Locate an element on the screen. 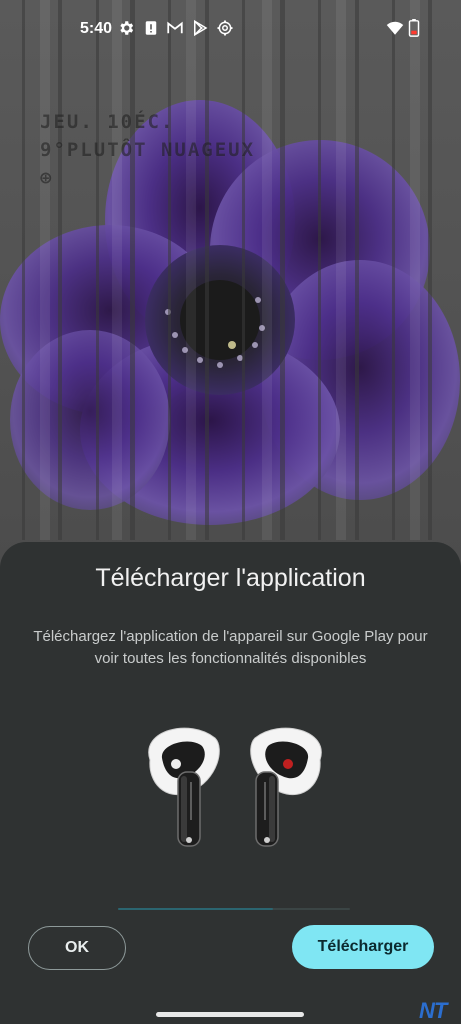 This screenshot has width=461, height=1024. download-button: Télécharger is located at coordinates (363, 947).